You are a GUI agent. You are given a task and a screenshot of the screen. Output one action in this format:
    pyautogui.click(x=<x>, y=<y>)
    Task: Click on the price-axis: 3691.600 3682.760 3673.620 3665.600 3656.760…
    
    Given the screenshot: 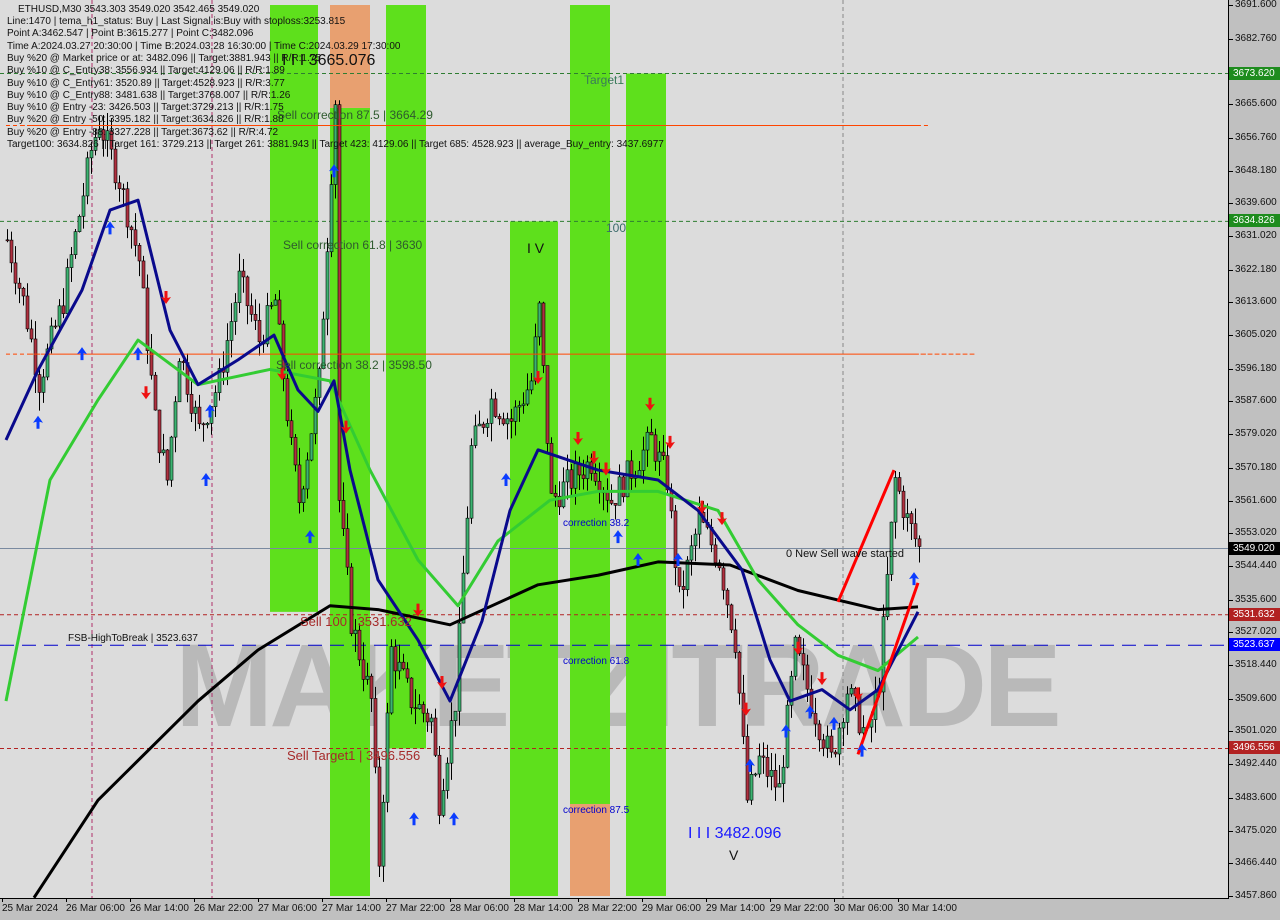 What is the action you would take?
    pyautogui.click(x=1254, y=450)
    